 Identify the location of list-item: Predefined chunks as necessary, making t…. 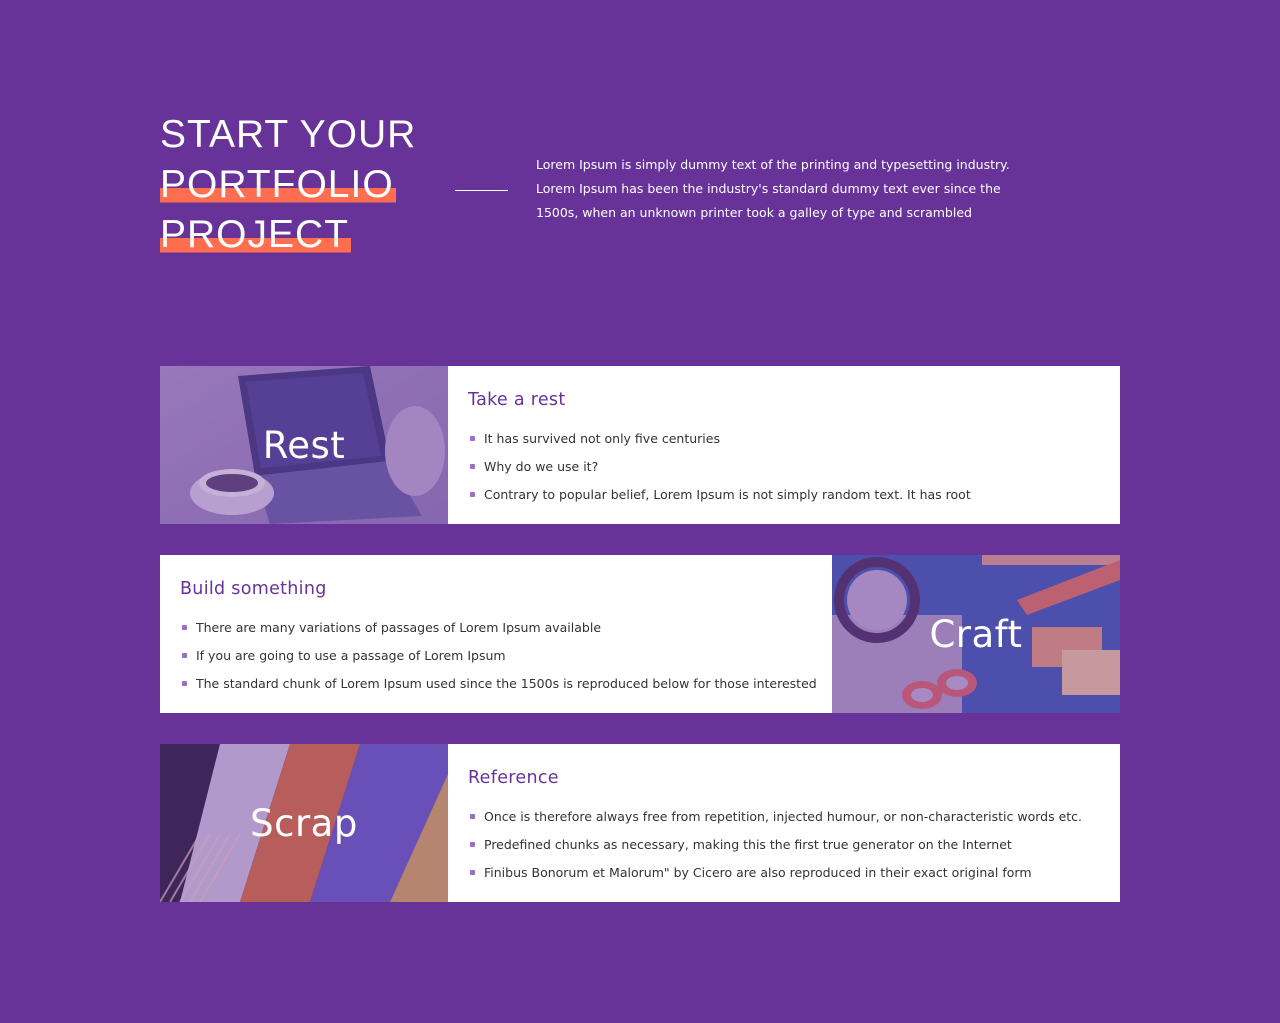
(775, 848).